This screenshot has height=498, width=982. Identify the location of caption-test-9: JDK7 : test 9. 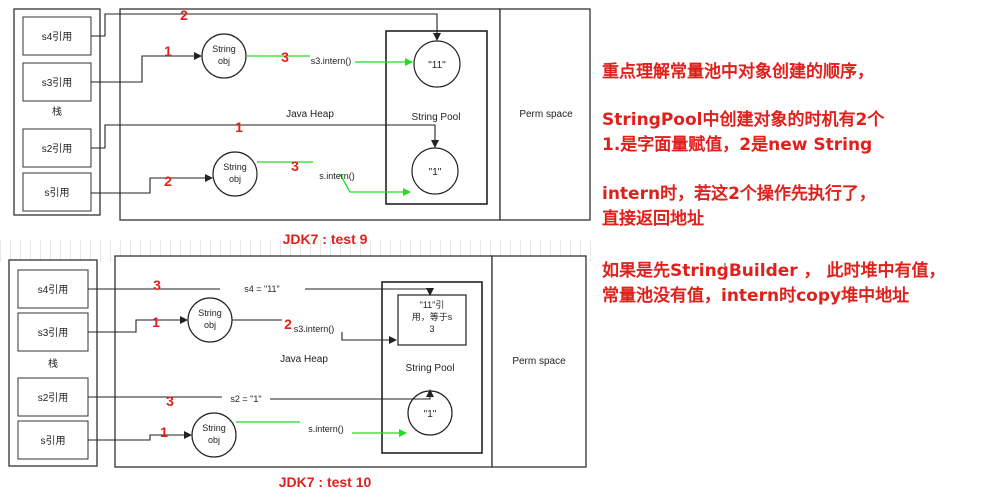
(325, 239).